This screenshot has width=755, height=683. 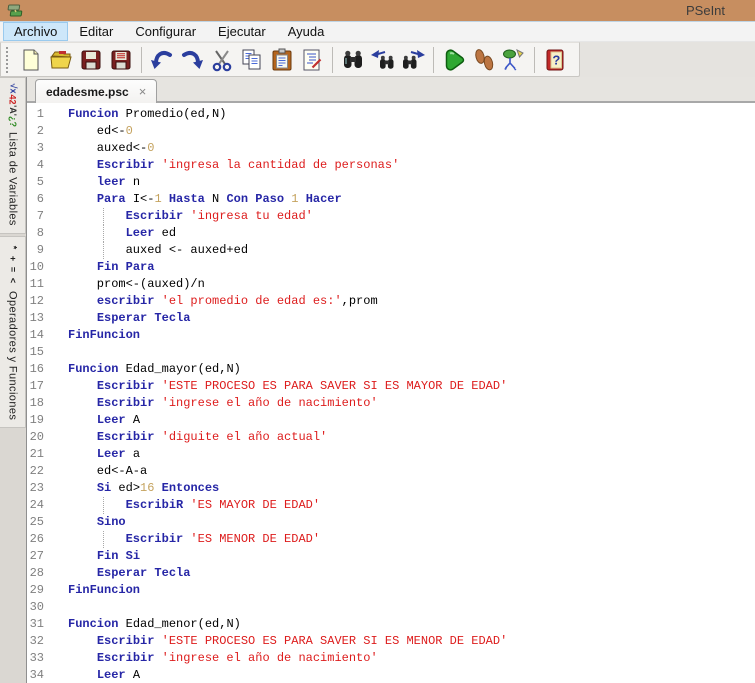 I want to click on find-next-icon, so click(x=414, y=59).